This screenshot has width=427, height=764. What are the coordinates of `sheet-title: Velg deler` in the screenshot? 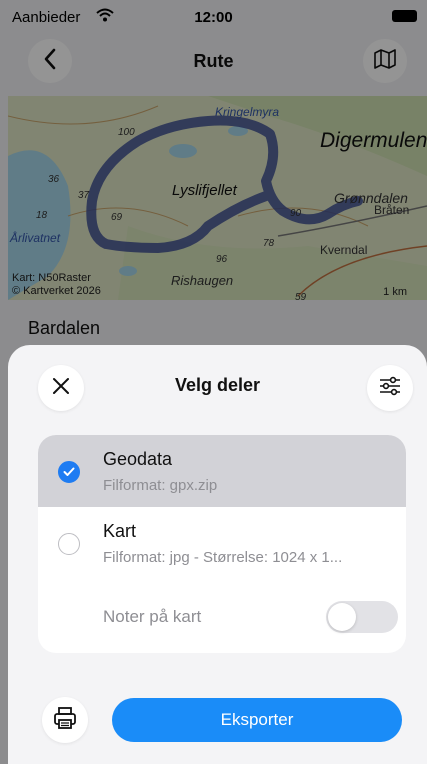 It's located at (217, 385).